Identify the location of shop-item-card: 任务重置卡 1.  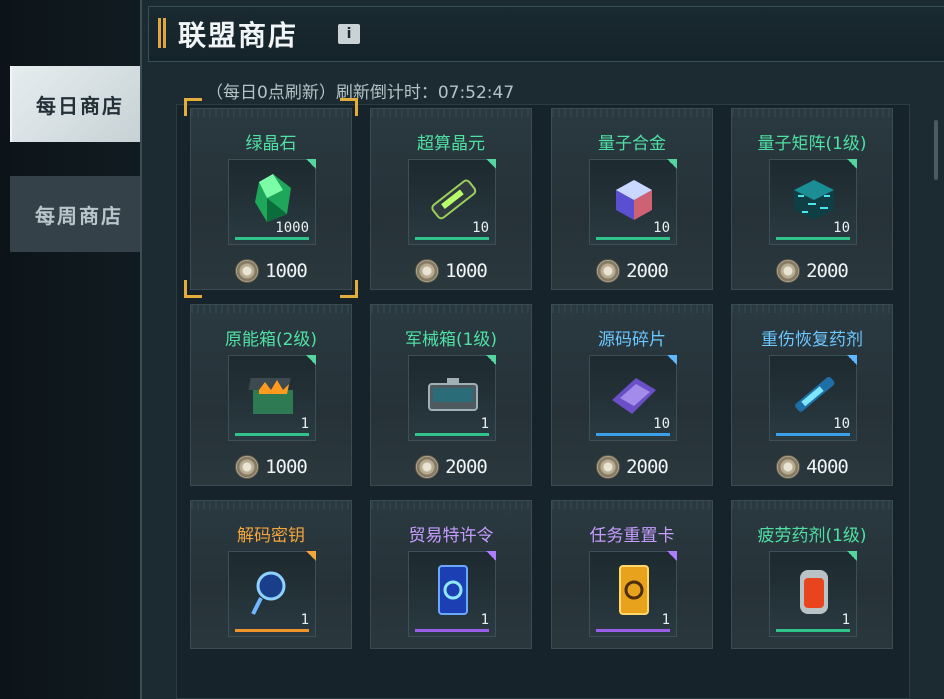
(632, 574).